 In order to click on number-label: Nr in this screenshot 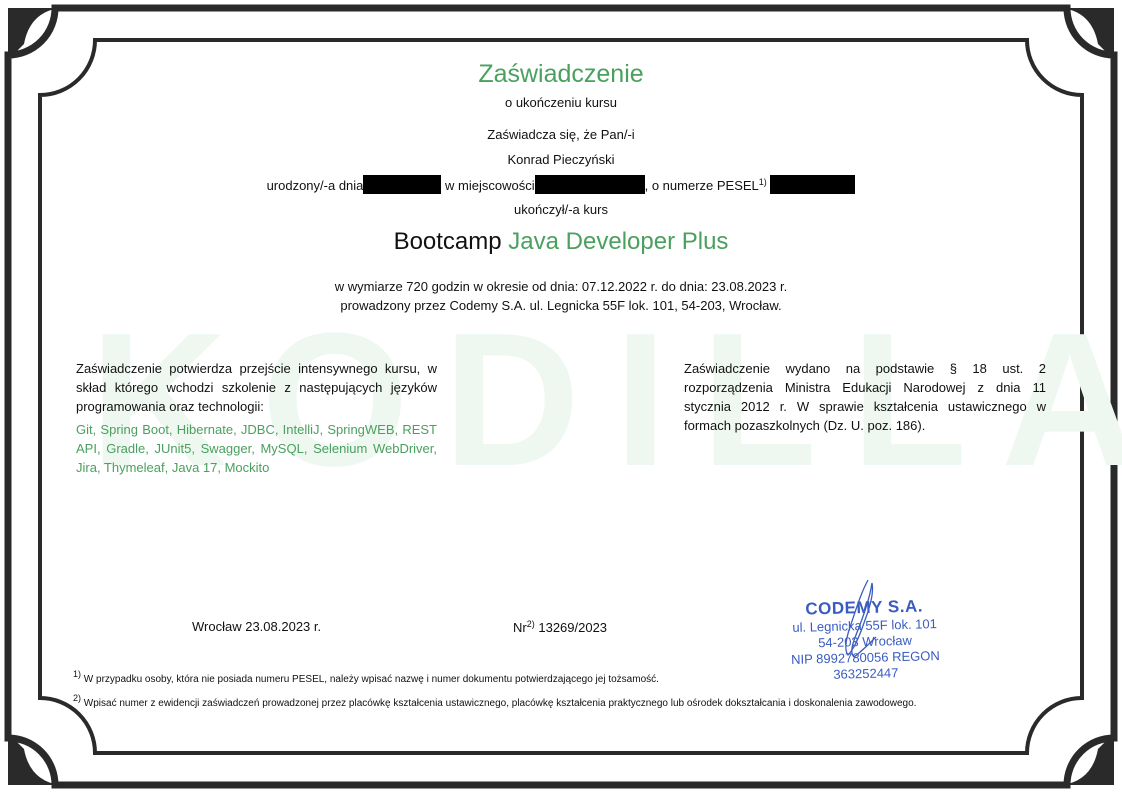, I will do `click(520, 627)`.